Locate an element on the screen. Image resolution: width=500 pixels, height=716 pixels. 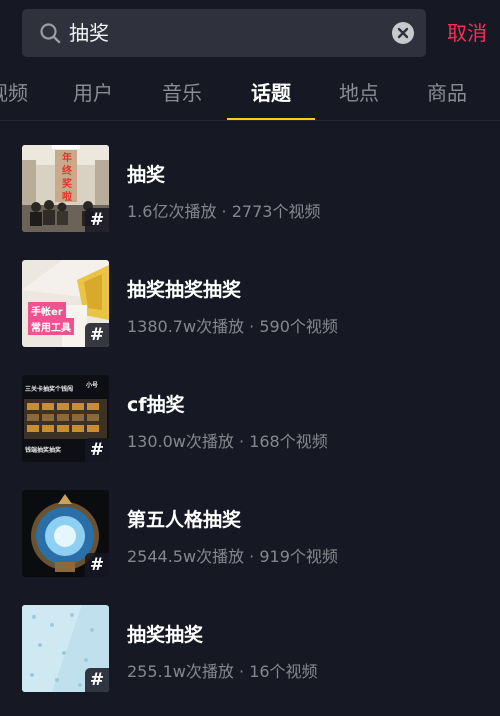
topic-result-item: # 第五人格抽奖 2544.5w次播放 · 919个视频 is located at coordinates (250, 536).